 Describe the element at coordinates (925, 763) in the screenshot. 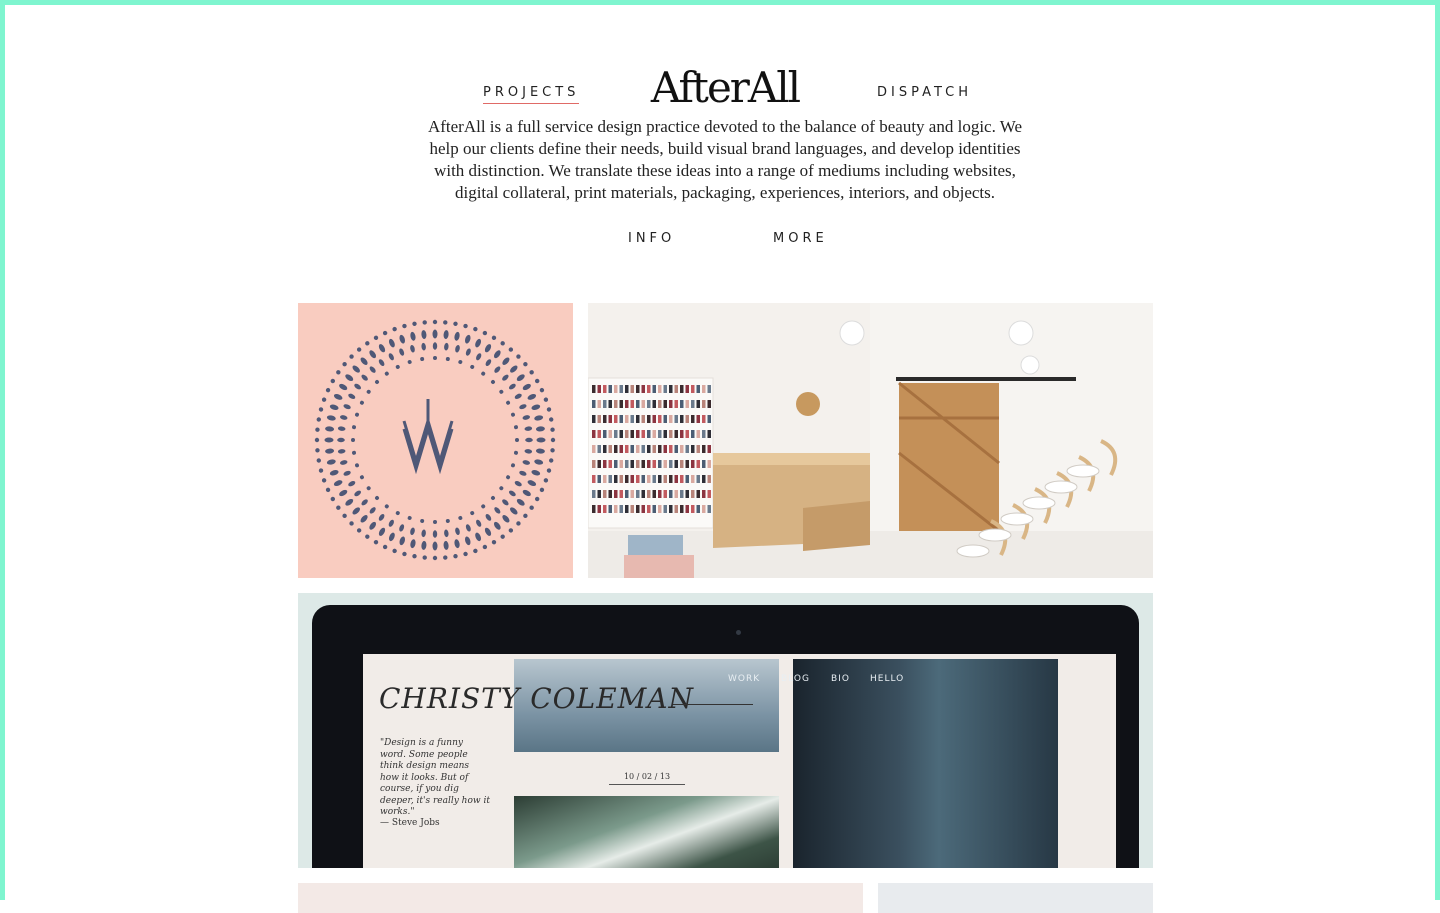

I see `site-photo-ocean` at that location.